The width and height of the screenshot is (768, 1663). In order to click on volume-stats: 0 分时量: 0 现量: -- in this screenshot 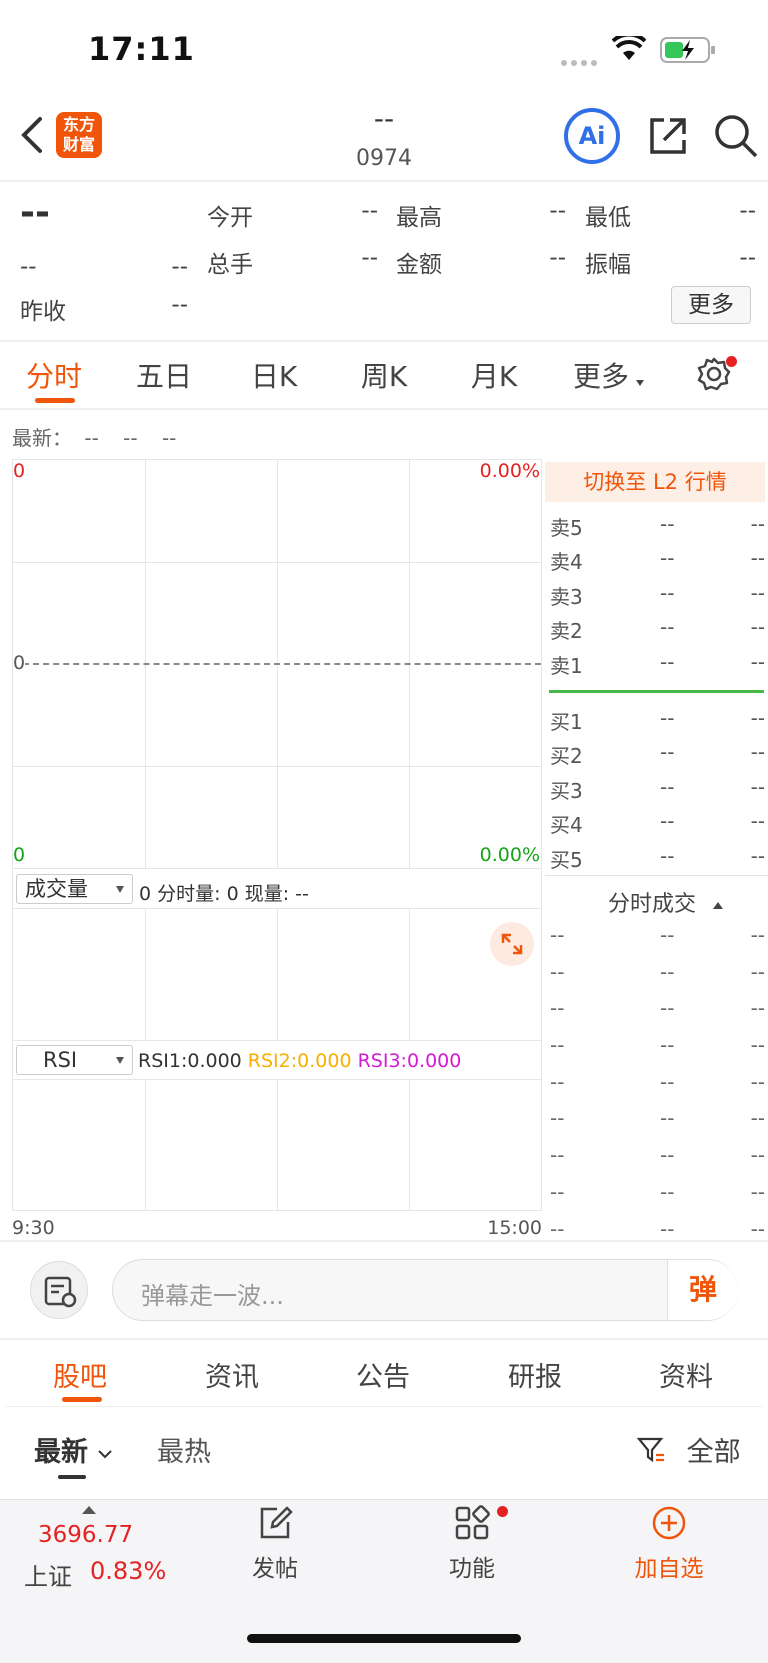, I will do `click(224, 894)`.